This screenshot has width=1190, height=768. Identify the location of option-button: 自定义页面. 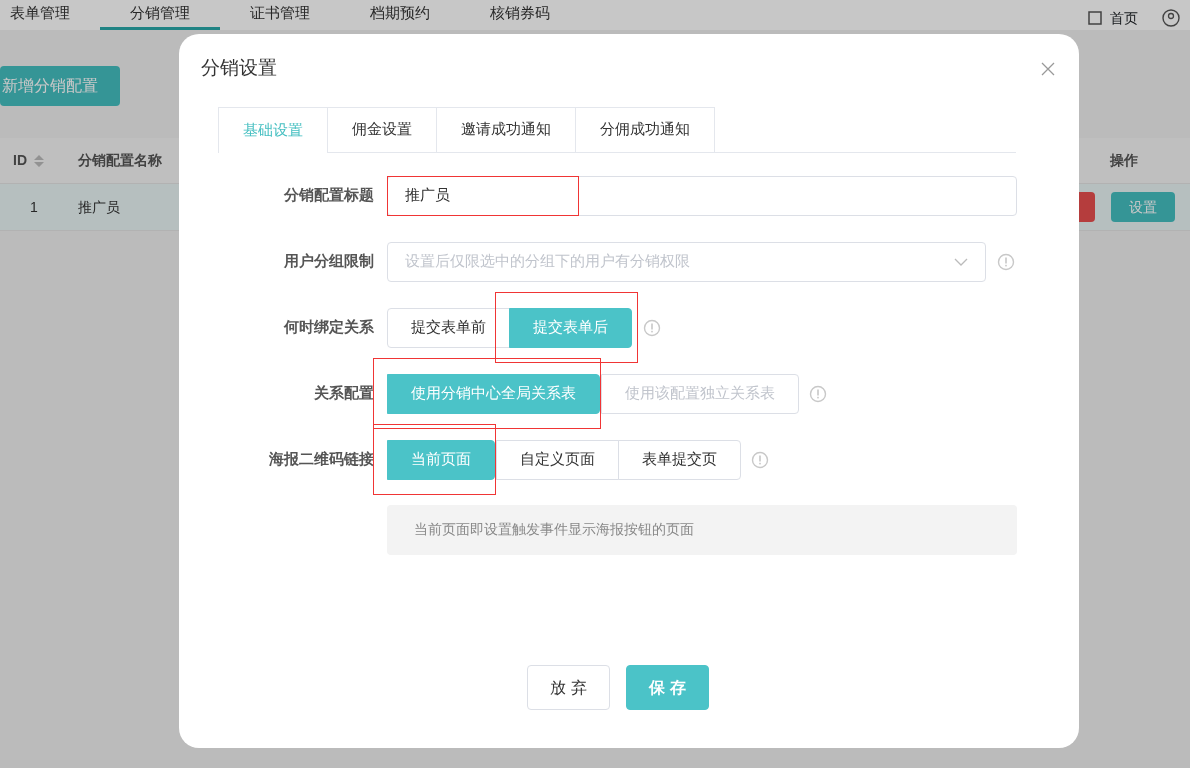
(557, 459).